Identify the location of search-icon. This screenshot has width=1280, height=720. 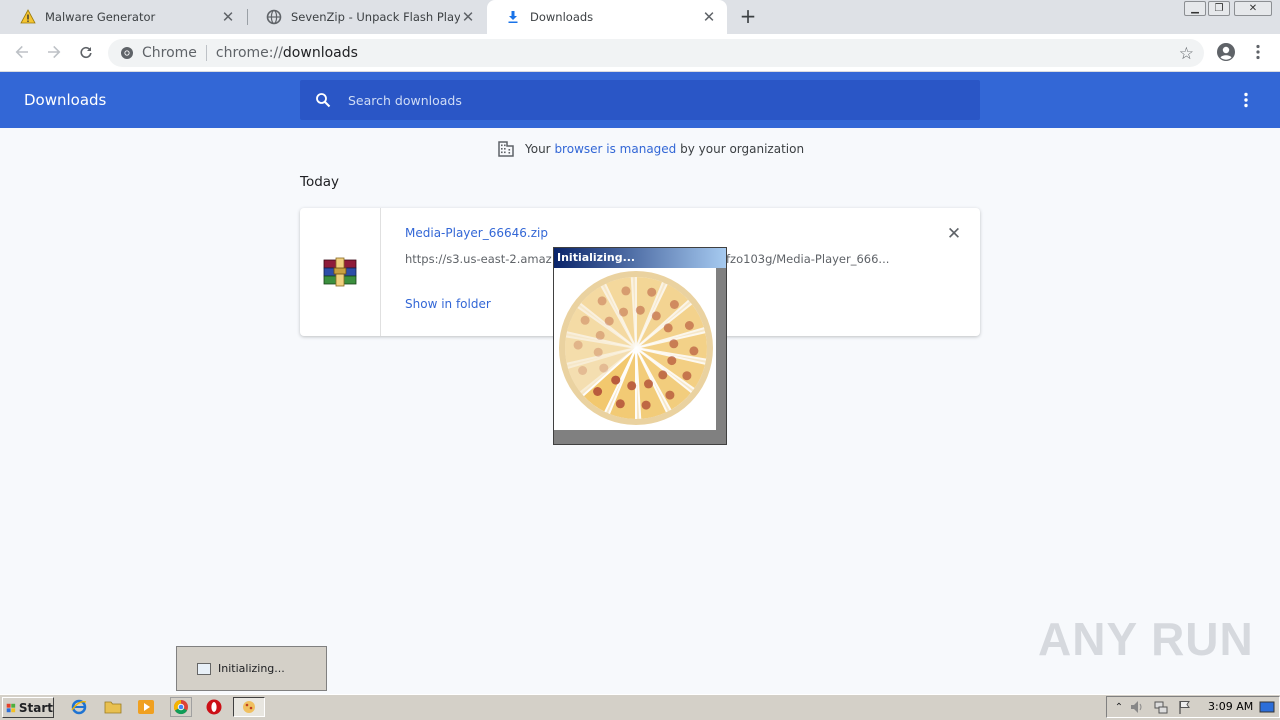
(323, 100).